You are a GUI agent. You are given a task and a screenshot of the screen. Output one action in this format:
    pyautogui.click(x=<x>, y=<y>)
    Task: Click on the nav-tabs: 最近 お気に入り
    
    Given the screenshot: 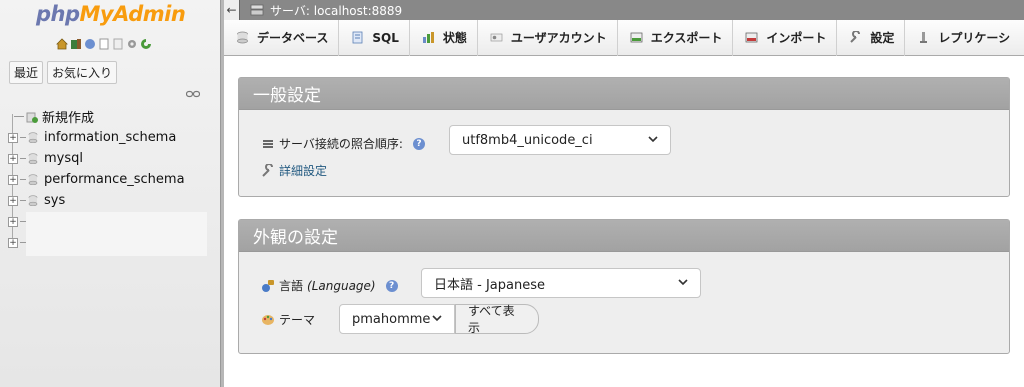 What is the action you would take?
    pyautogui.click(x=63, y=72)
    